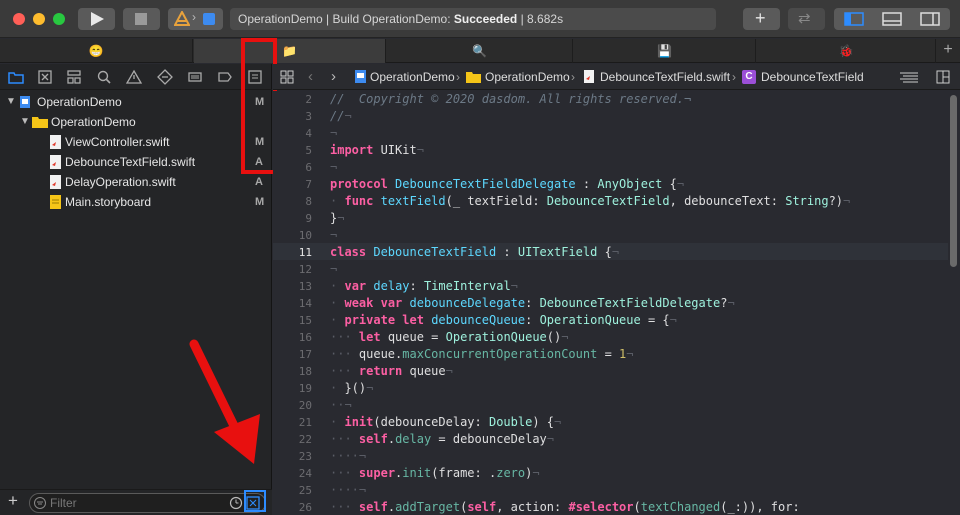 This screenshot has width=960, height=515. I want to click on source-control-icon, so click(45, 77).